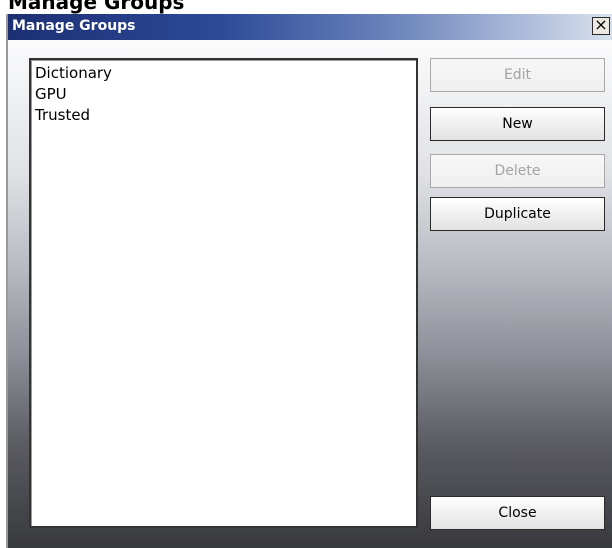 The image size is (612, 548). Describe the element at coordinates (517, 124) in the screenshot. I see `new-button: New` at that location.